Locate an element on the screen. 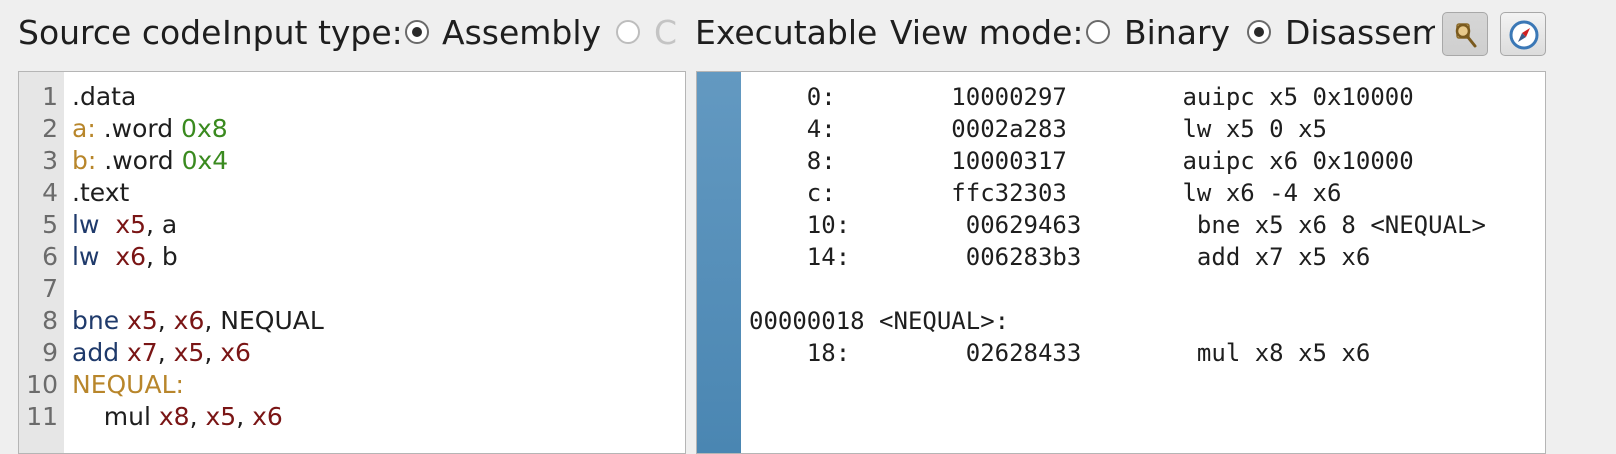 The image size is (1616, 454). code-token: NEQUAL: is located at coordinates (128, 384).